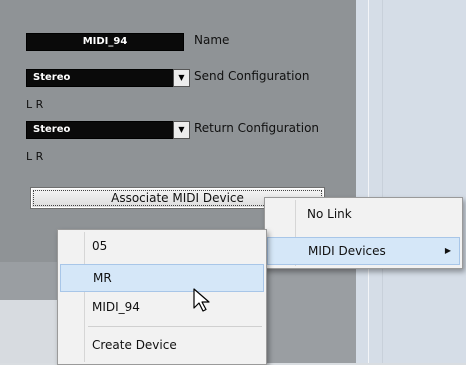 Image resolution: width=466 pixels, height=365 pixels. What do you see at coordinates (347, 251) in the screenshot?
I see `menu-item-label: MIDI Devices` at bounding box center [347, 251].